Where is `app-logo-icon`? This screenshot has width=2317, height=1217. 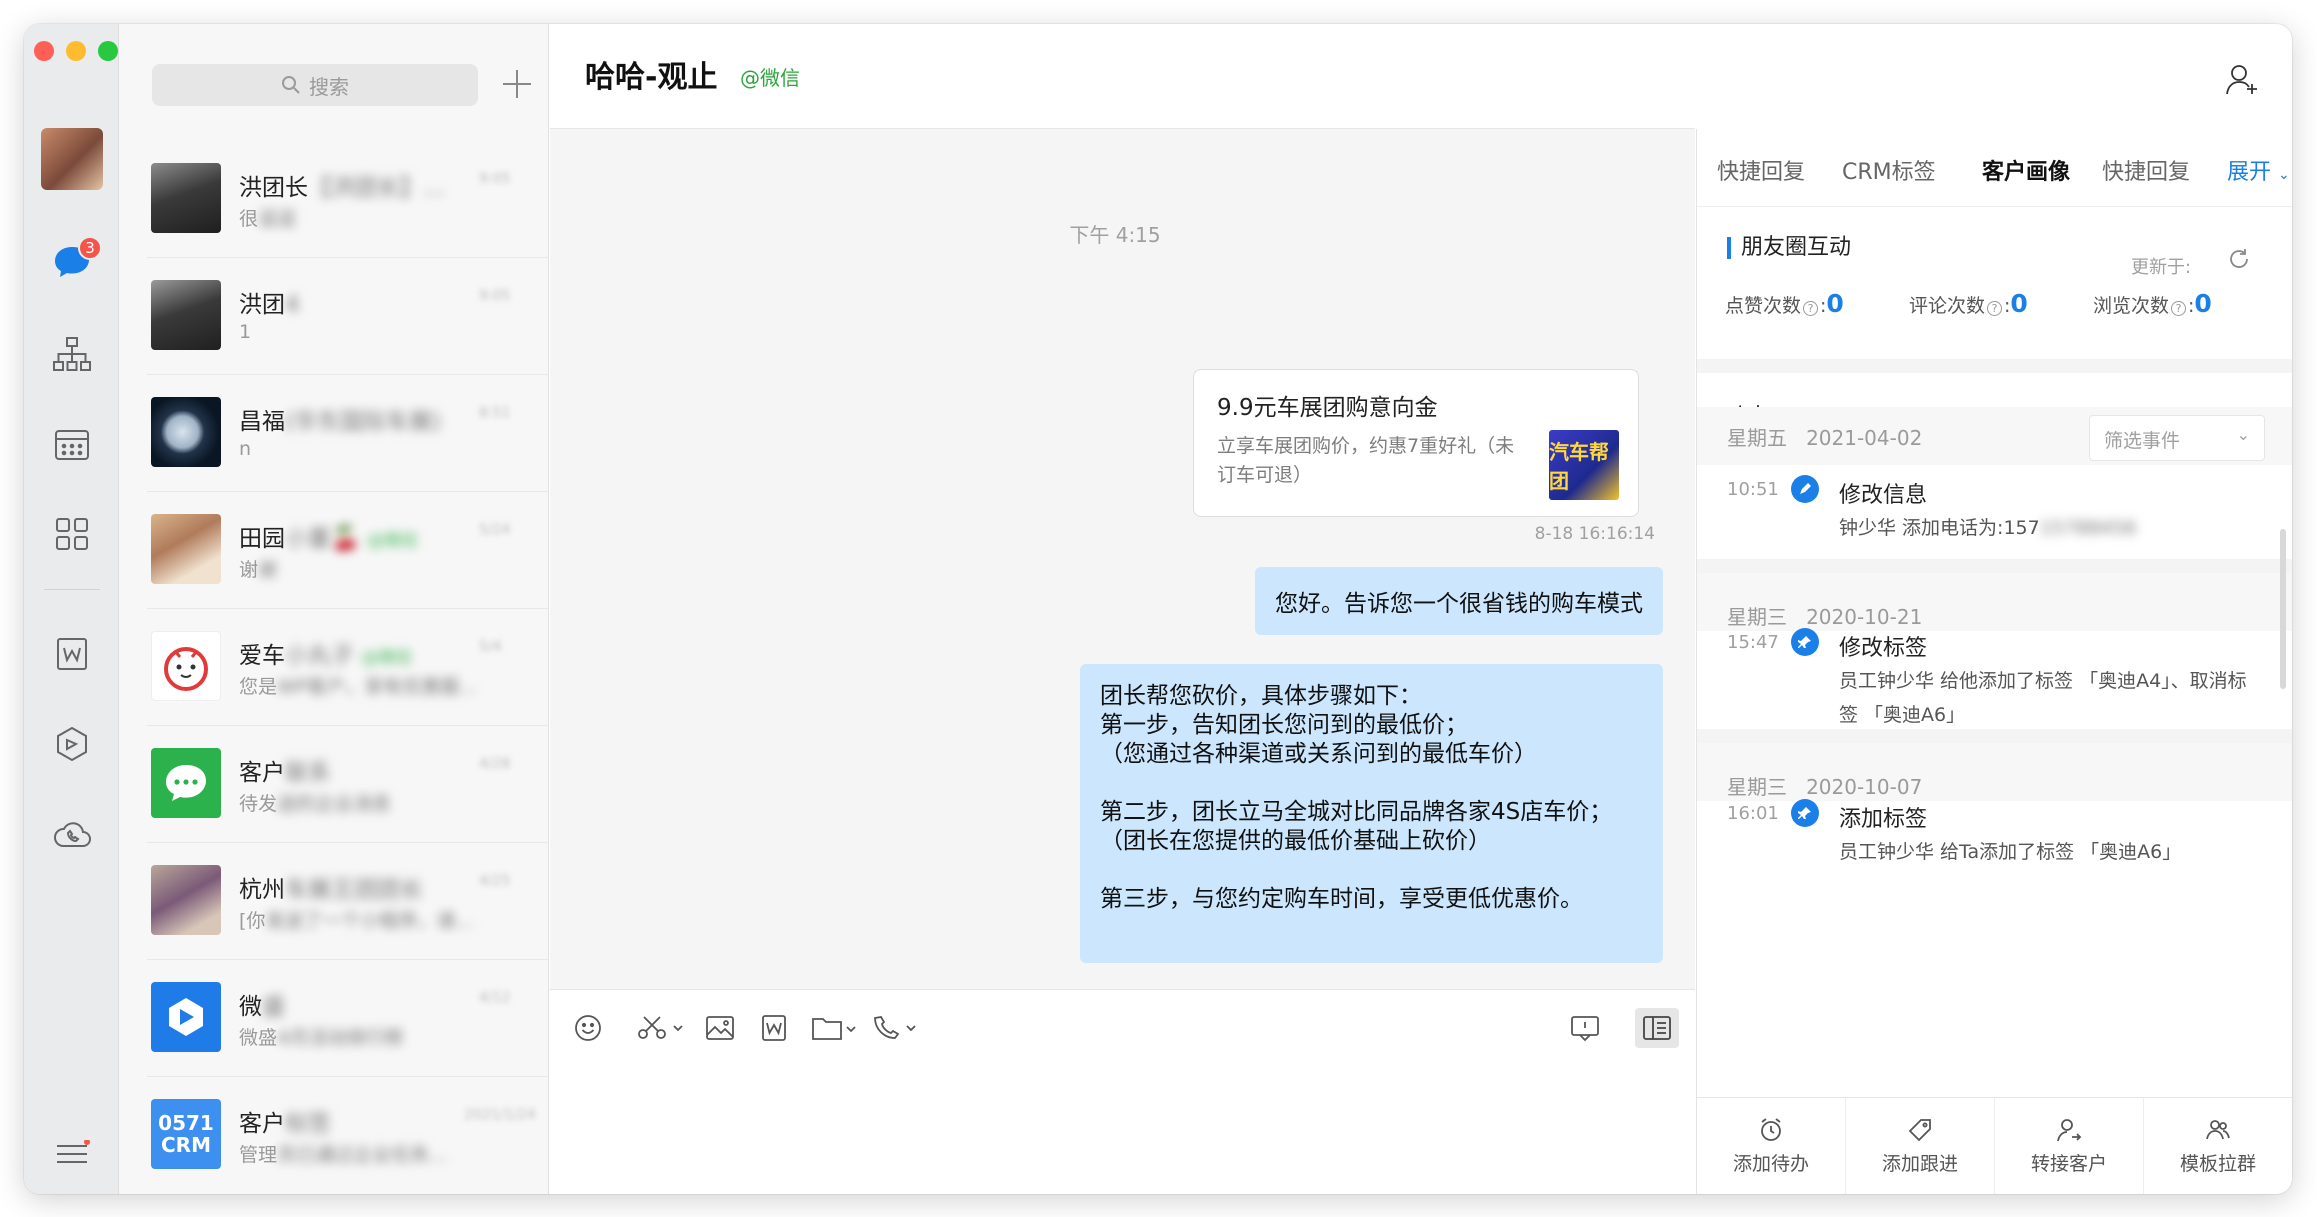 app-logo-icon is located at coordinates (186, 1017).